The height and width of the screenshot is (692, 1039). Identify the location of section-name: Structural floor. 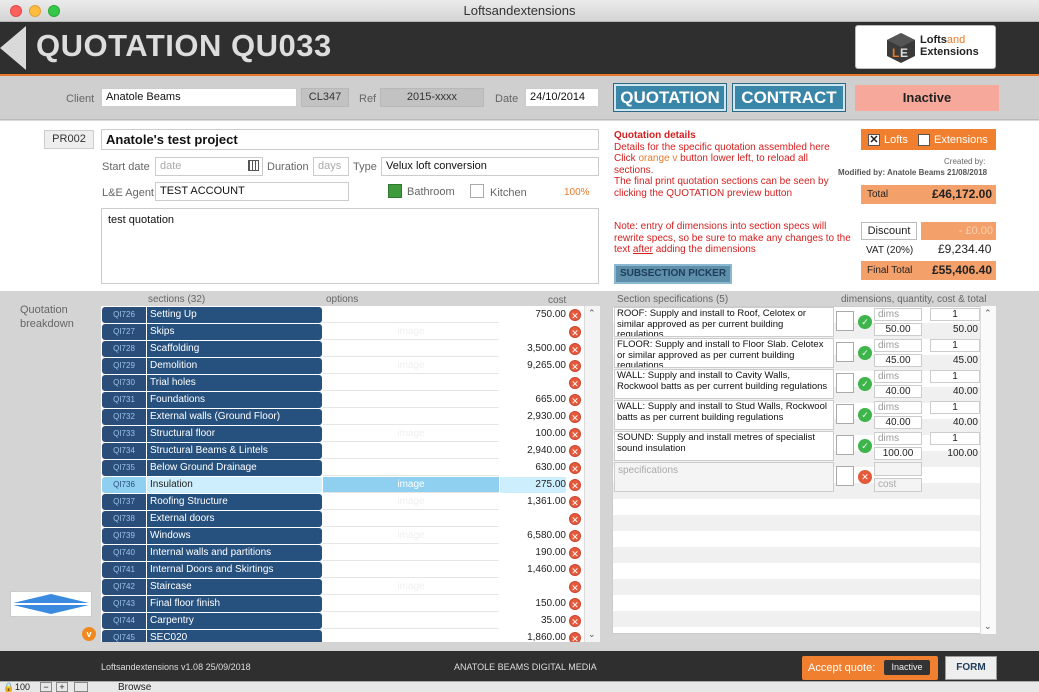
(234, 434).